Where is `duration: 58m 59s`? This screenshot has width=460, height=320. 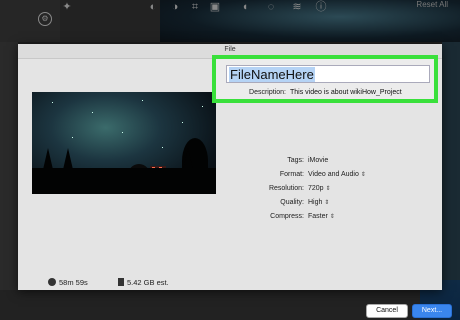 duration: 58m 59s is located at coordinates (68, 282).